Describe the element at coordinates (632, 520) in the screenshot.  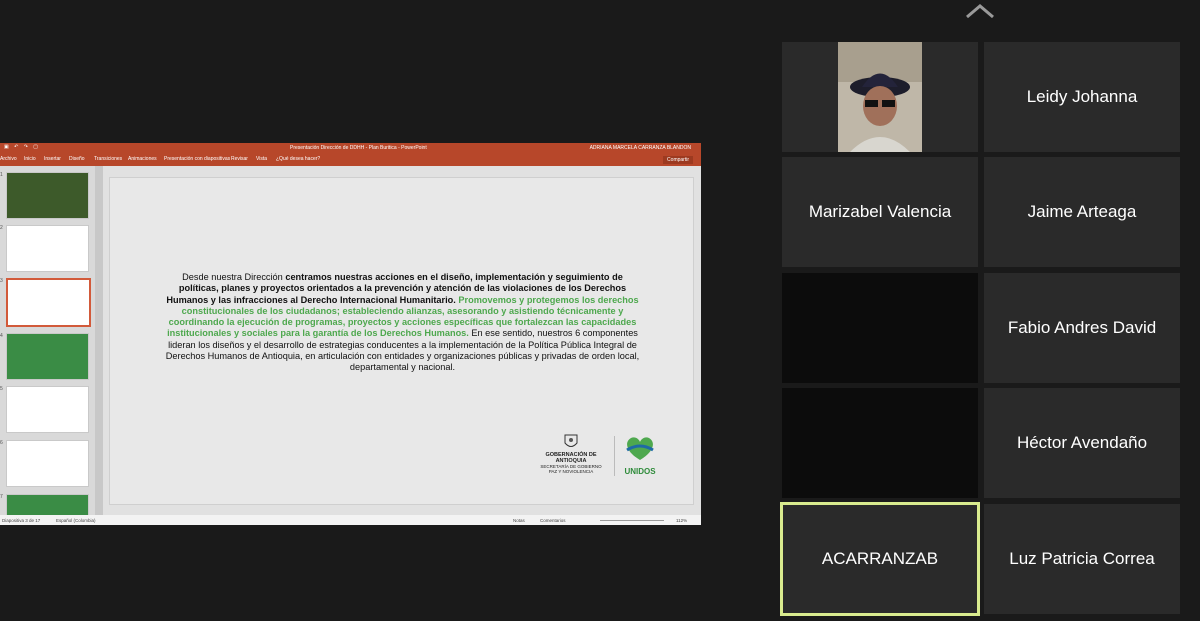
I see `zoom-slider` at that location.